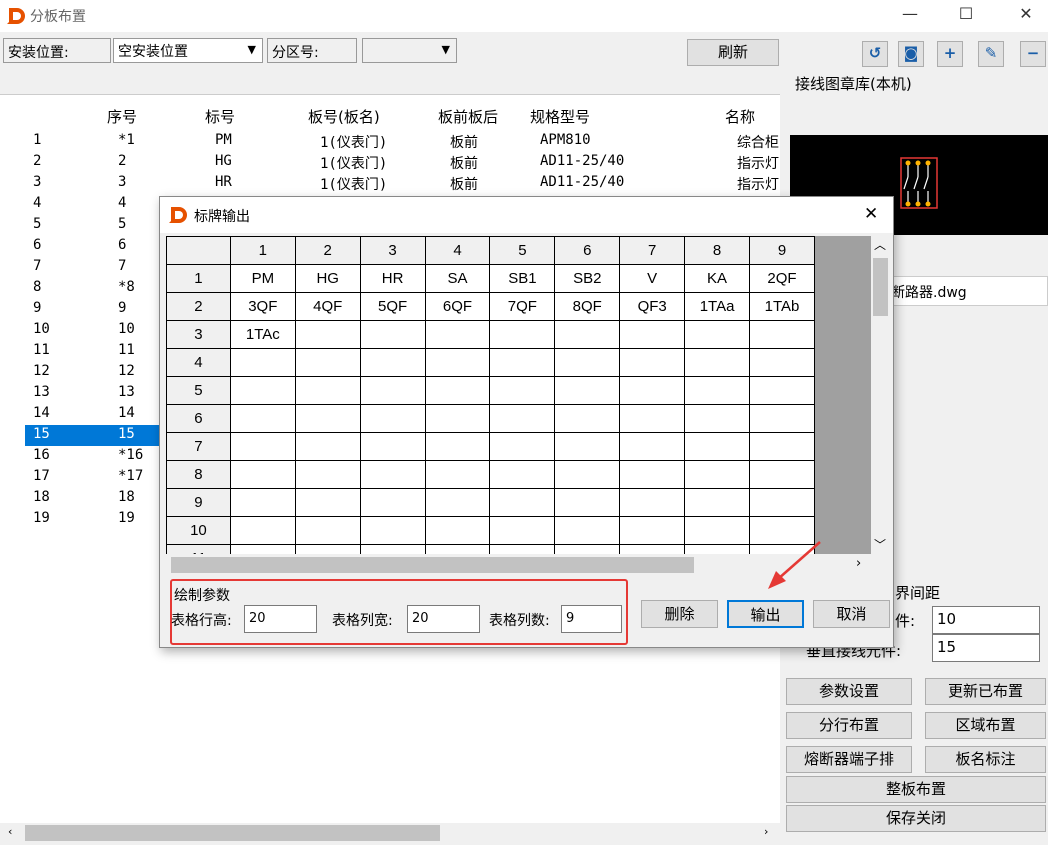 The image size is (1048, 845). What do you see at coordinates (92, 435) in the screenshot?
I see `list-row: 15 15` at bounding box center [92, 435].